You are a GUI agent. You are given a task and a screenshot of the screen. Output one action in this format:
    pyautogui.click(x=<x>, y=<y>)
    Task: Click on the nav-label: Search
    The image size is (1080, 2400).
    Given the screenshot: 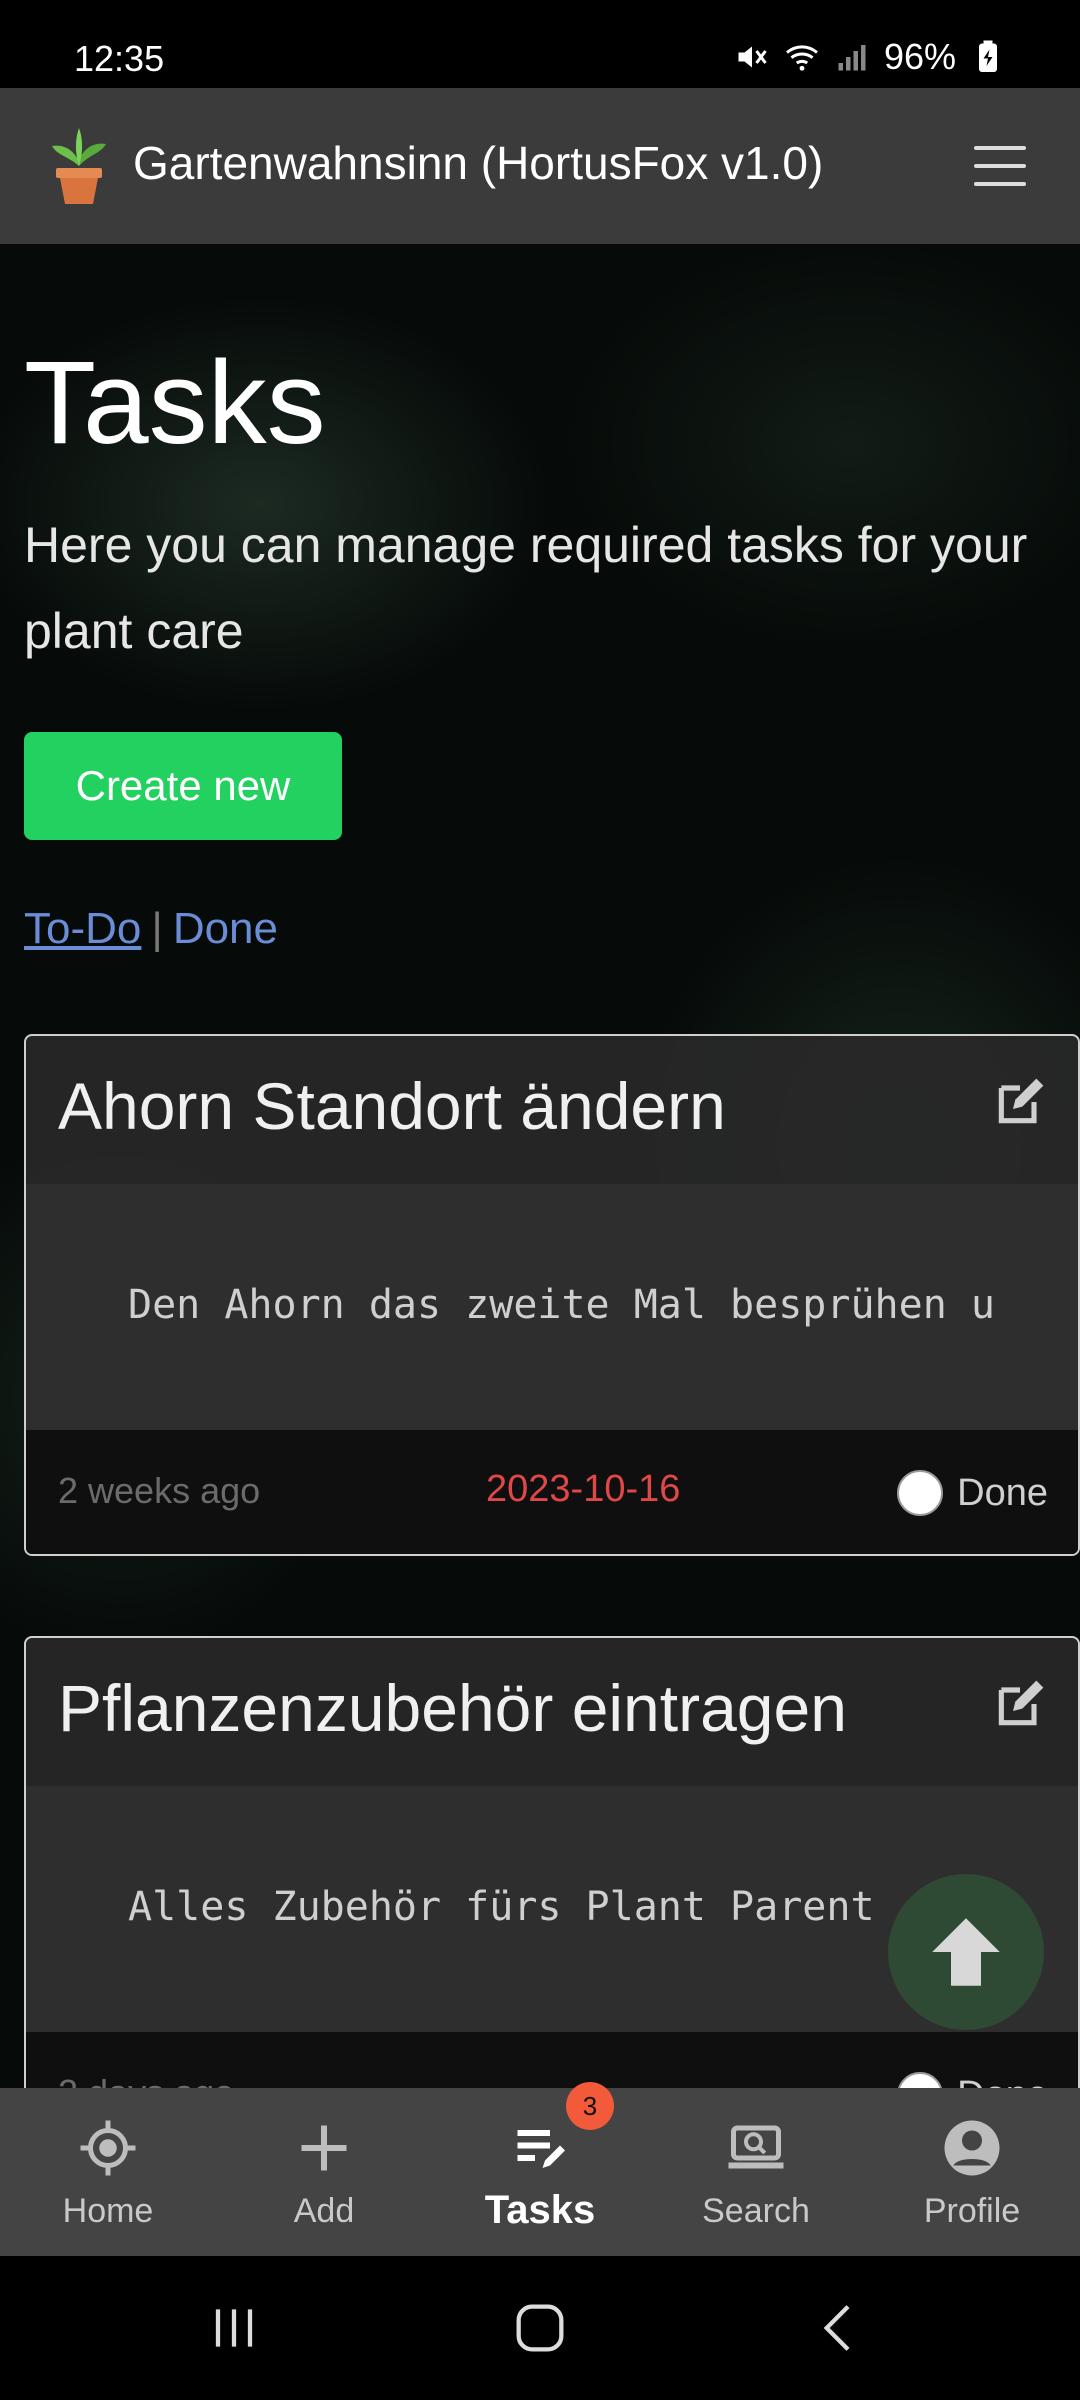 What is the action you would take?
    pyautogui.click(x=756, y=2211)
    